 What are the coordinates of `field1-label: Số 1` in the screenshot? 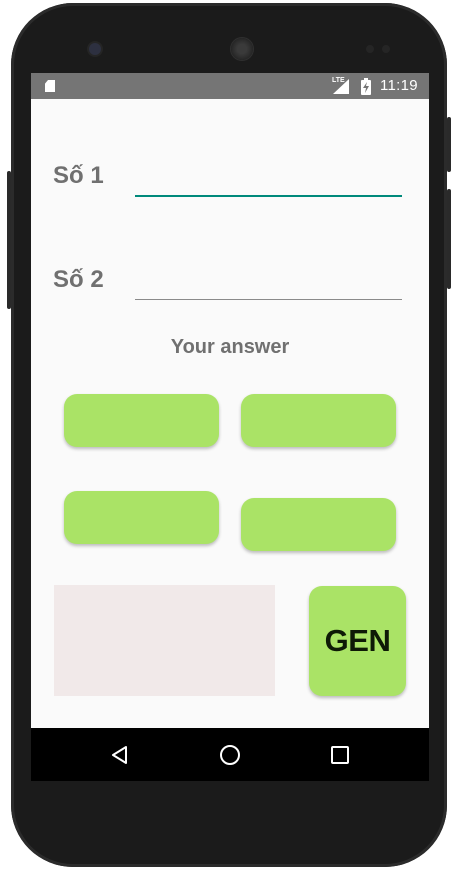 It's located at (78, 175).